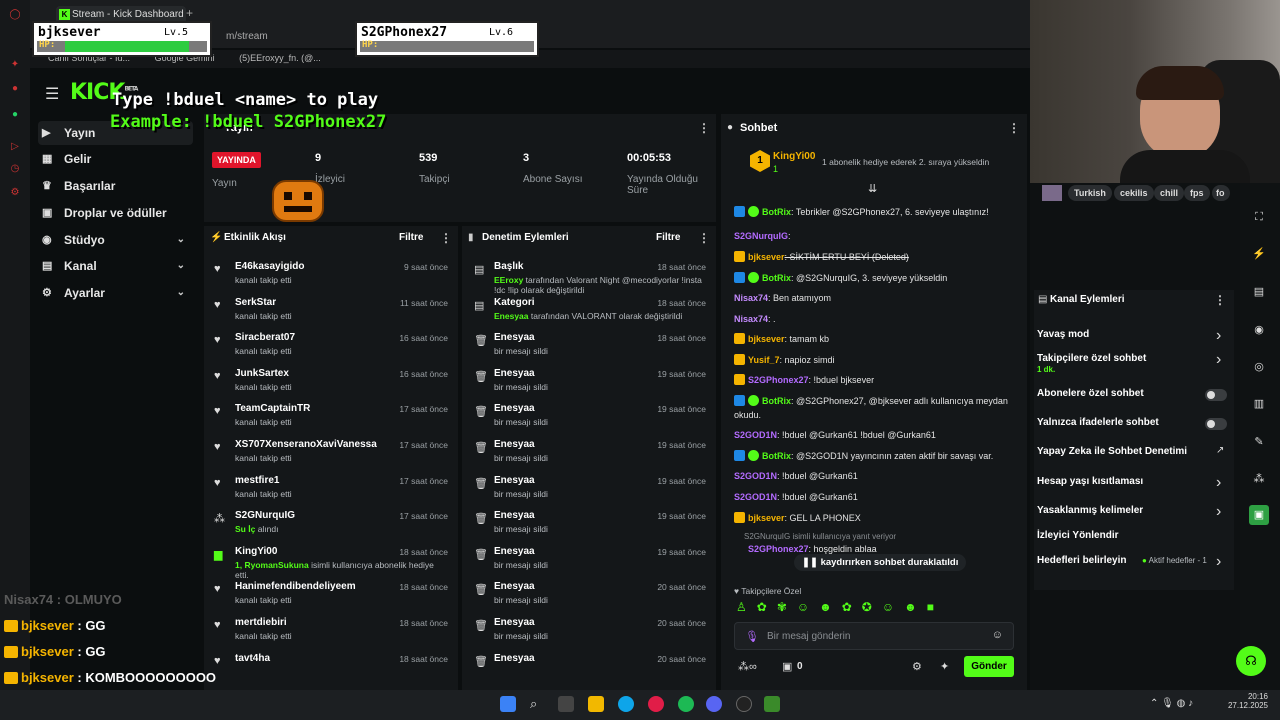 The image size is (1280, 720). I want to click on chat-username: Yusif_7, so click(764, 360).